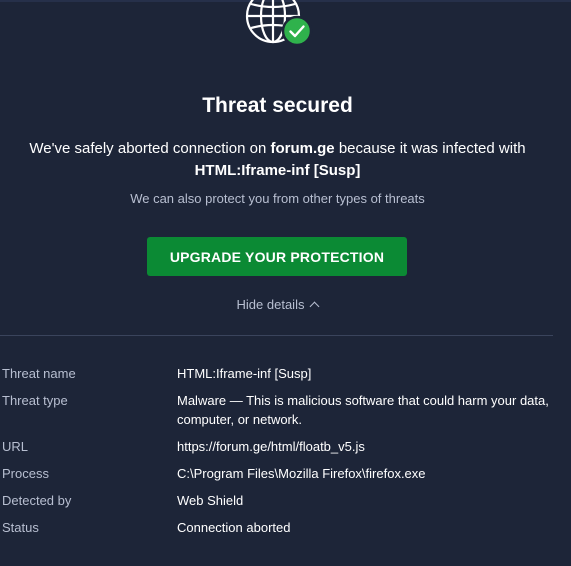  Describe the element at coordinates (210, 500) in the screenshot. I see `detail-value: Web Shield` at that location.